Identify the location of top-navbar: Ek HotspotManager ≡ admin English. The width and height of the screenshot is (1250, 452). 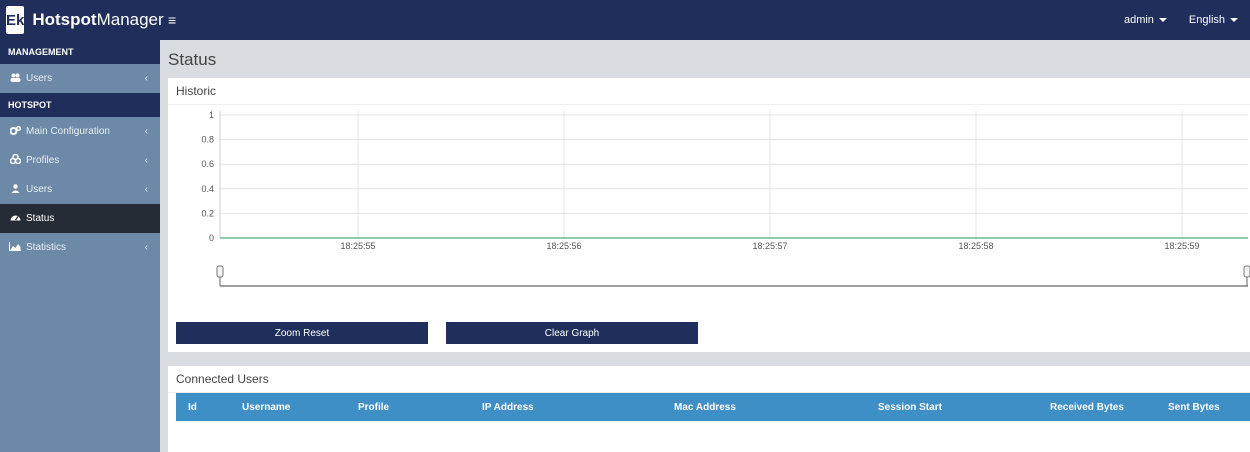
(625, 20).